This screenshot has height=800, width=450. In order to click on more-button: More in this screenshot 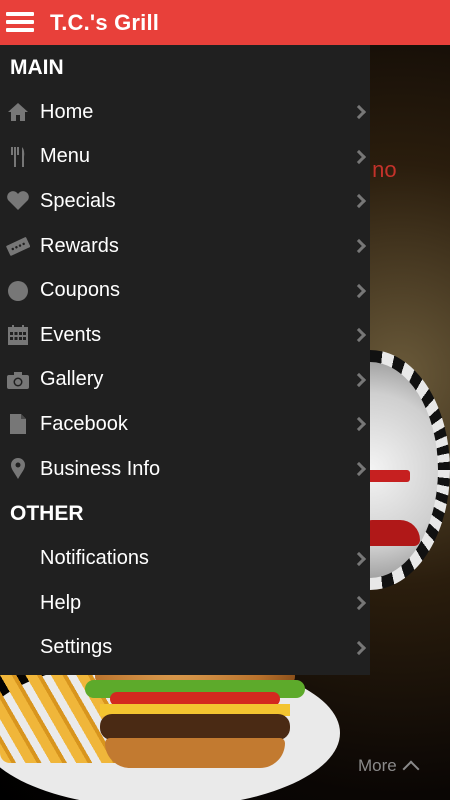, I will do `click(389, 767)`.